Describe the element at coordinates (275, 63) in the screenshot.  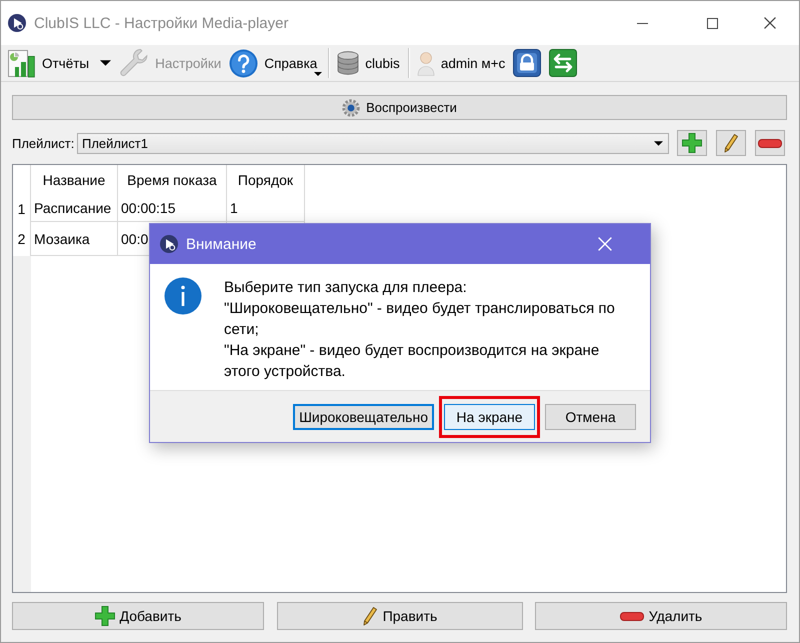
I see `toolbar-button: Справка` at that location.